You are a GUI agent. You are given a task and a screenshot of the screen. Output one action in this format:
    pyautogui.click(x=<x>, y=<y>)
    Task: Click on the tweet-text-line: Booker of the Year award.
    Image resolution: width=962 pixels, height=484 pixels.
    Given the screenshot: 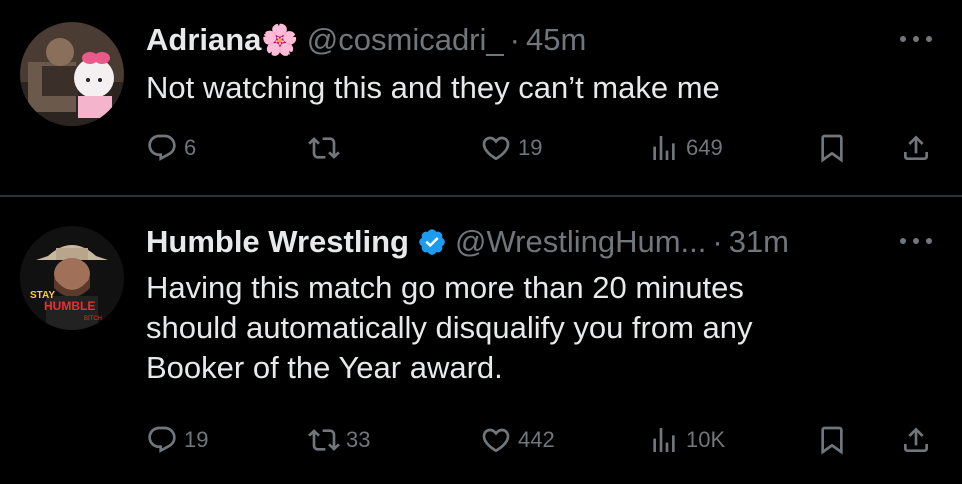 What is the action you would take?
    pyautogui.click(x=324, y=367)
    